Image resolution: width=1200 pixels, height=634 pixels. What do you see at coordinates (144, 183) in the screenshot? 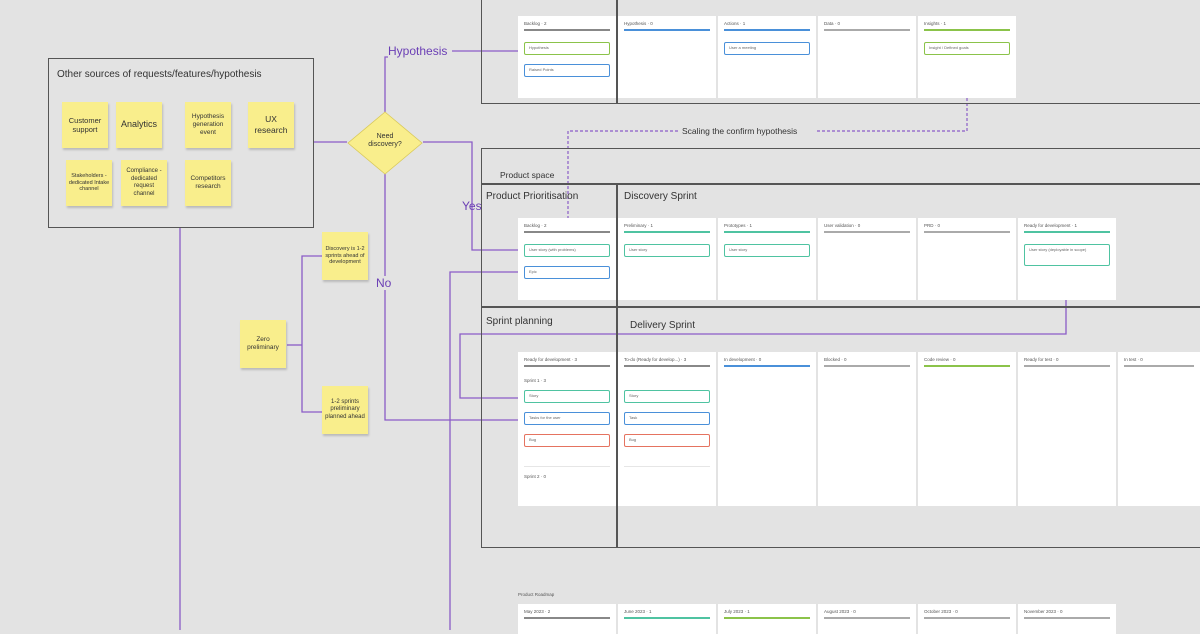
I see `sticky-compliance: Compliance - dedicated request channel` at bounding box center [144, 183].